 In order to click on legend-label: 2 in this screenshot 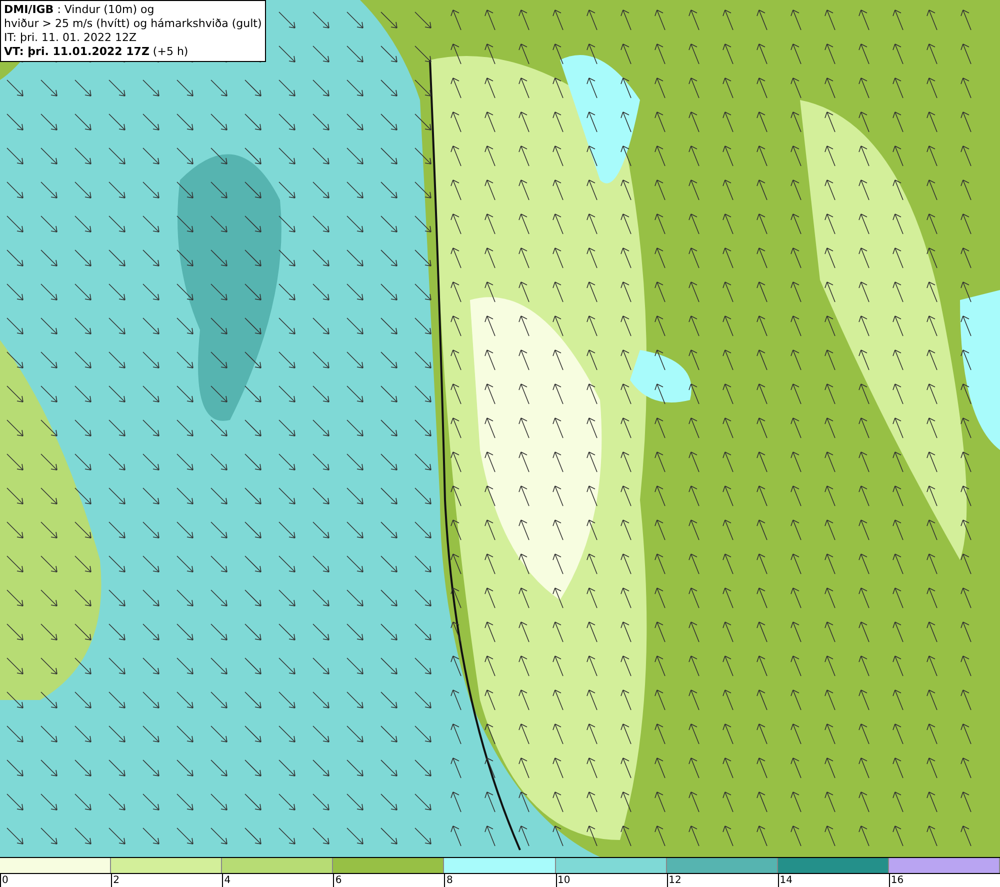, I will do `click(116, 880)`.